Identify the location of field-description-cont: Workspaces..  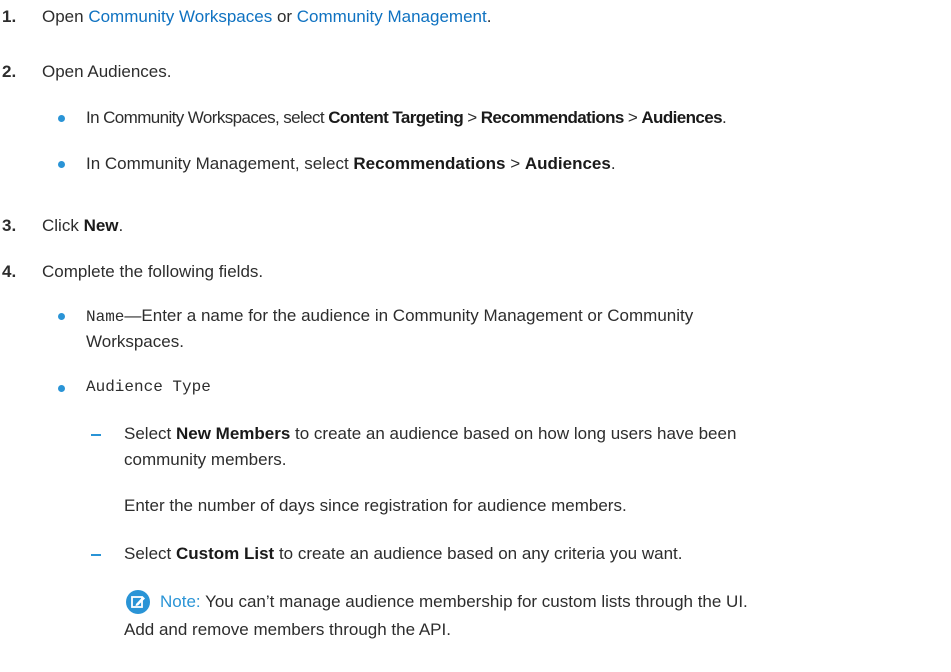
(135, 341).